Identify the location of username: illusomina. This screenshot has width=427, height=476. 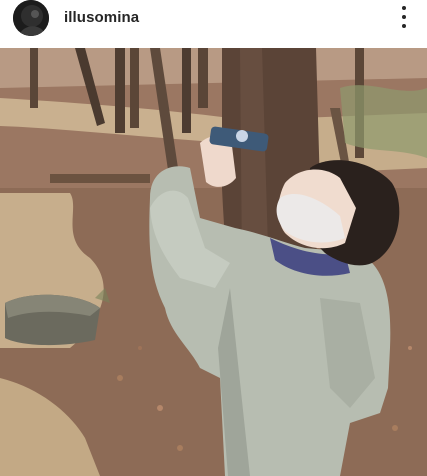
(101, 17).